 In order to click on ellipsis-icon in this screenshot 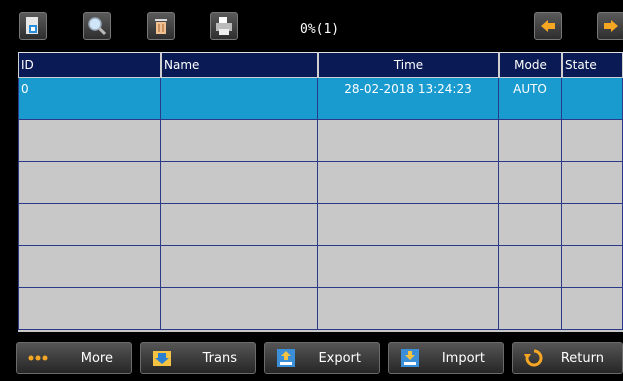, I will do `click(38, 358)`.